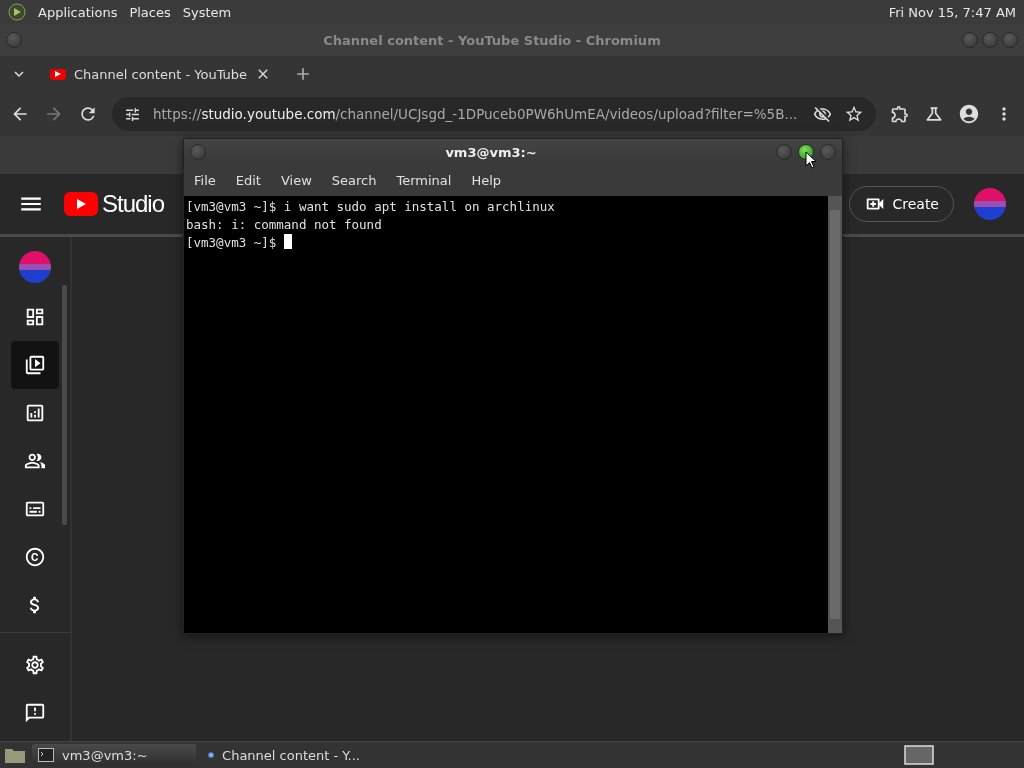 This screenshot has height=768, width=1024. Describe the element at coordinates (150, 12) in the screenshot. I see `panel-menu: Places` at that location.